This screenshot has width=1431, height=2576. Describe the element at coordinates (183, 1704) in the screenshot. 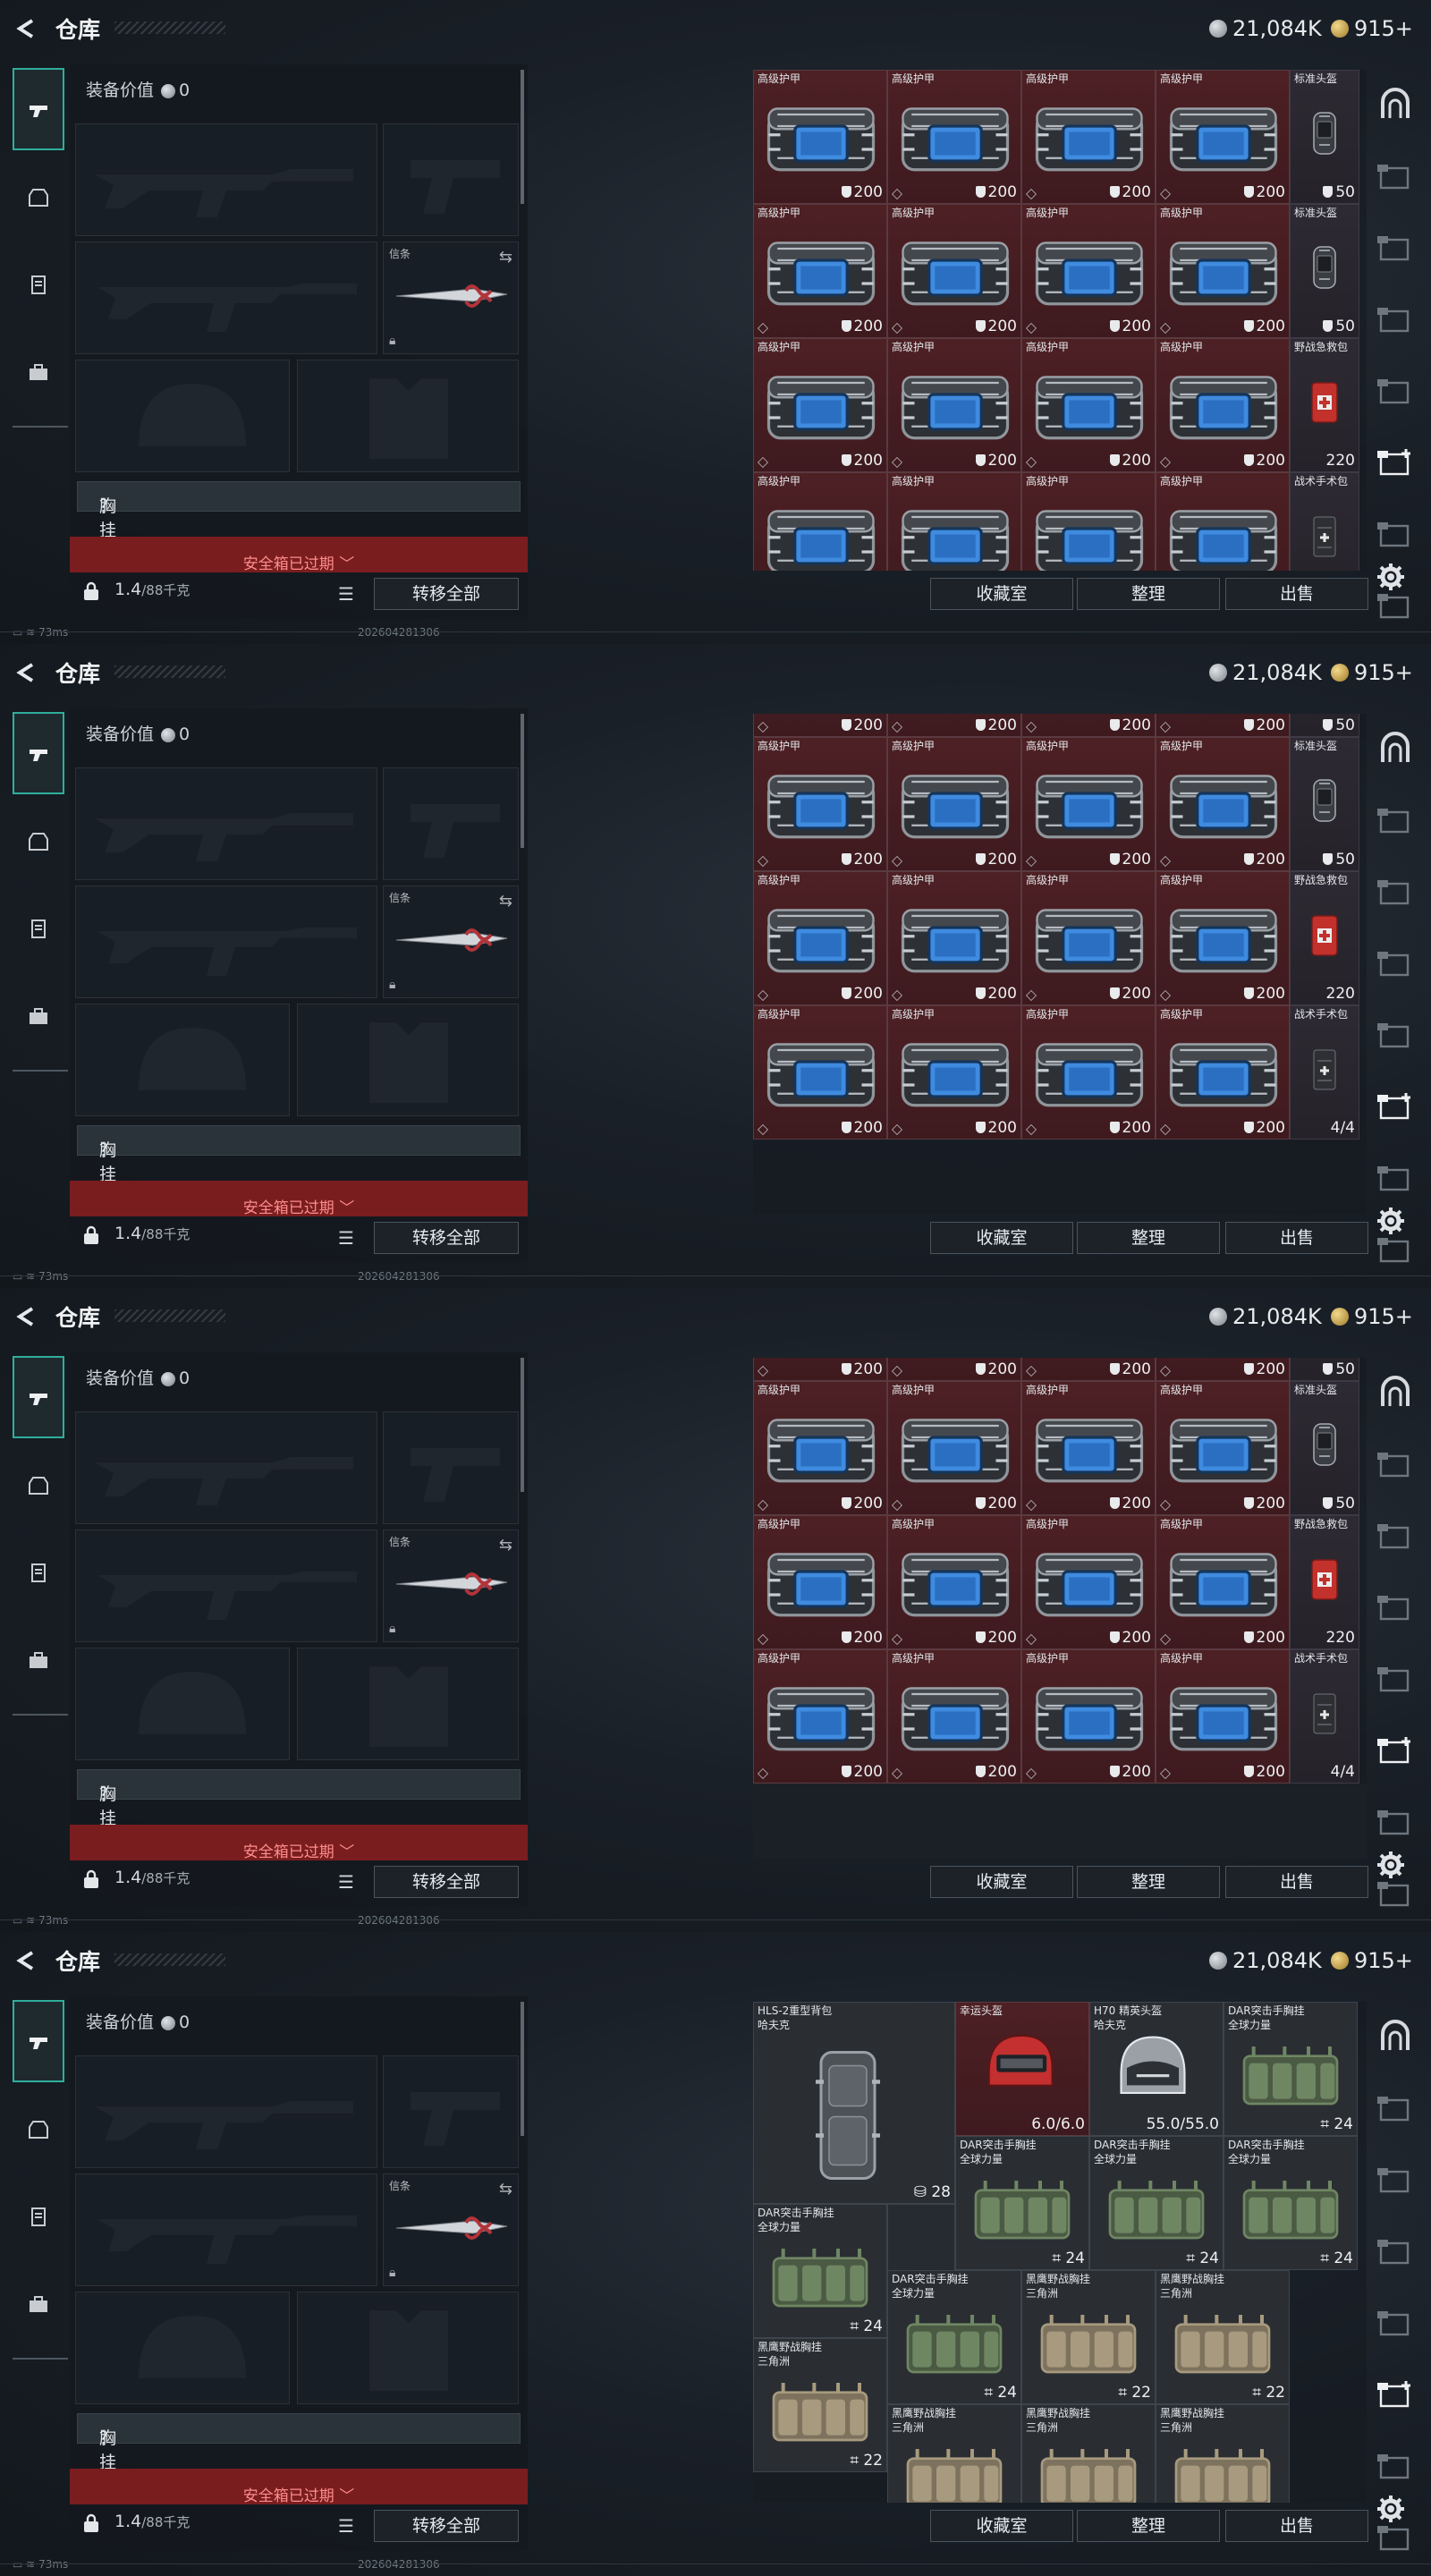

I see `helmet-slot` at that location.